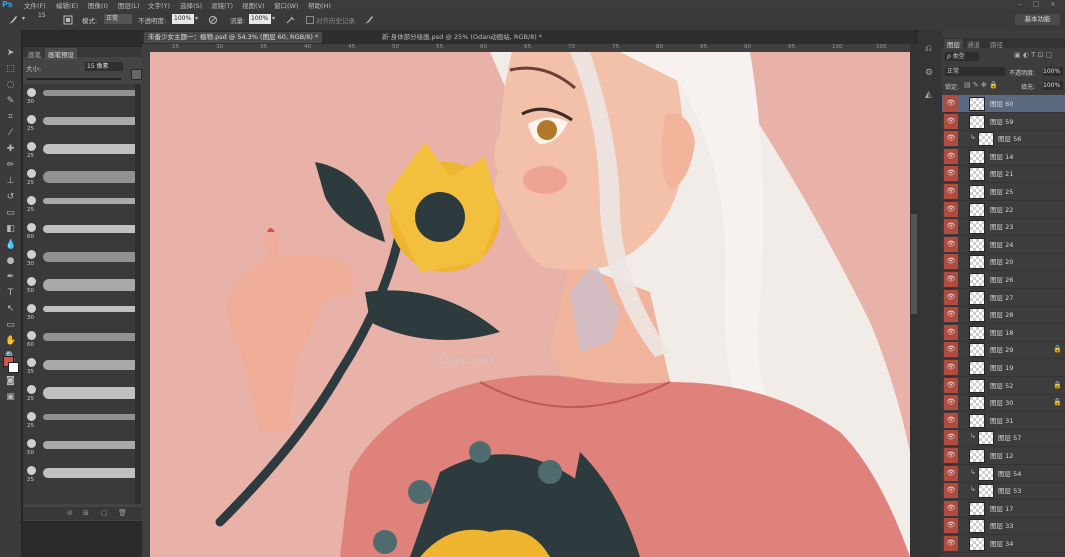 Image resolution: width=1065 pixels, height=557 pixels. Describe the element at coordinates (213, 20) in the screenshot. I see `pressure-opacity-icon` at that location.